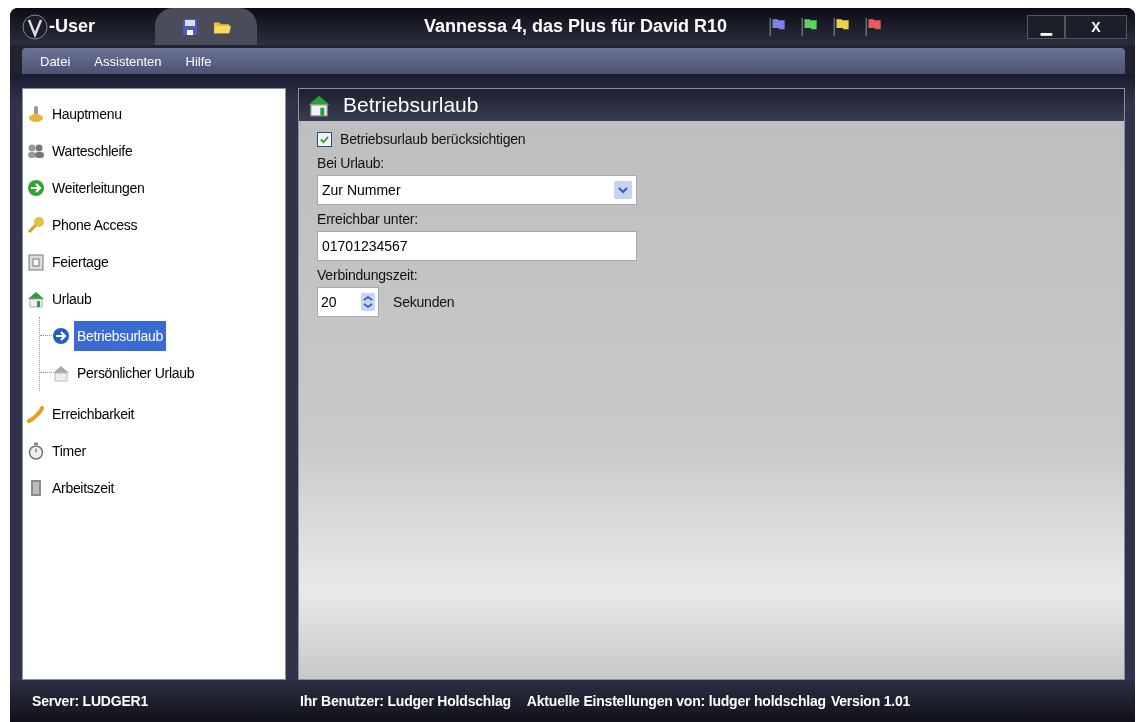  I want to click on checkbox-label: Betriebsurlaub berücksichtigen, so click(433, 139).